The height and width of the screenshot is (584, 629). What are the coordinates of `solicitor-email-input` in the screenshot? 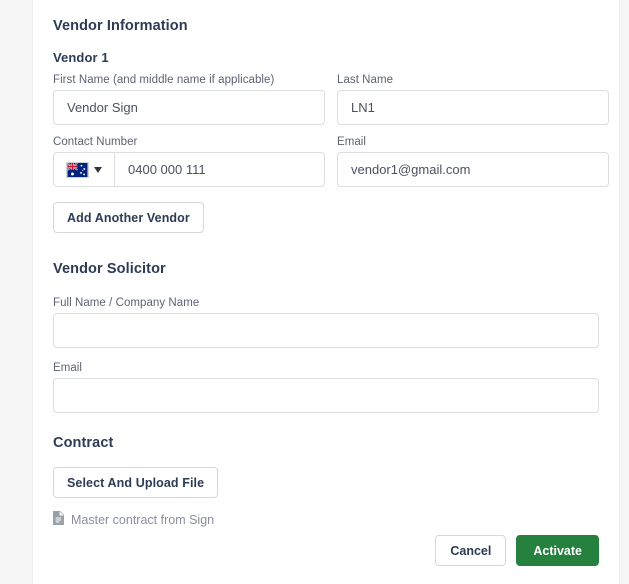 It's located at (326, 395).